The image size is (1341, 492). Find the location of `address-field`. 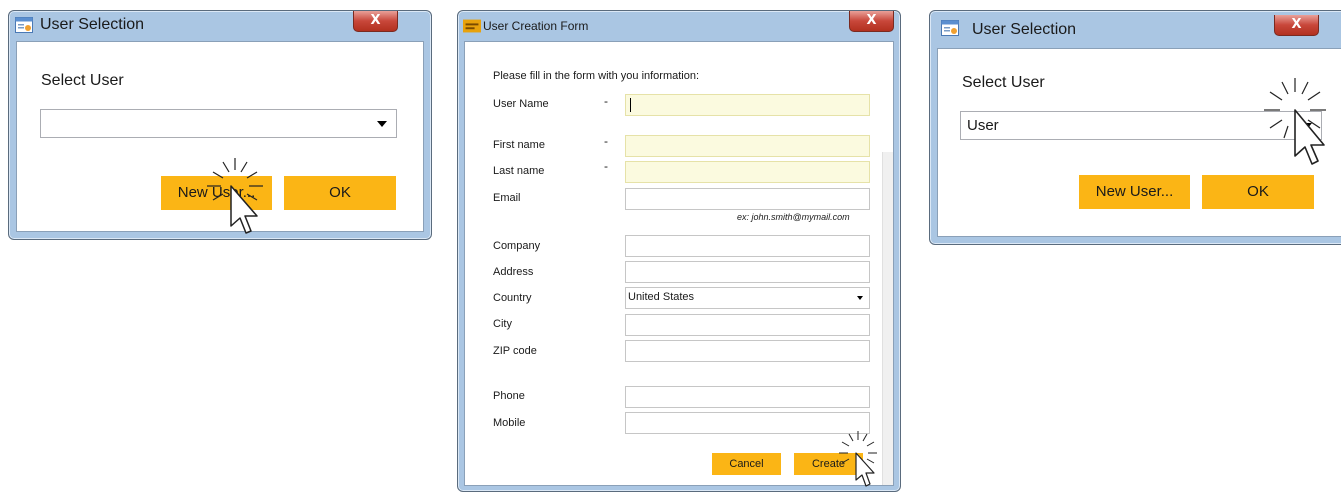

address-field is located at coordinates (747, 272).